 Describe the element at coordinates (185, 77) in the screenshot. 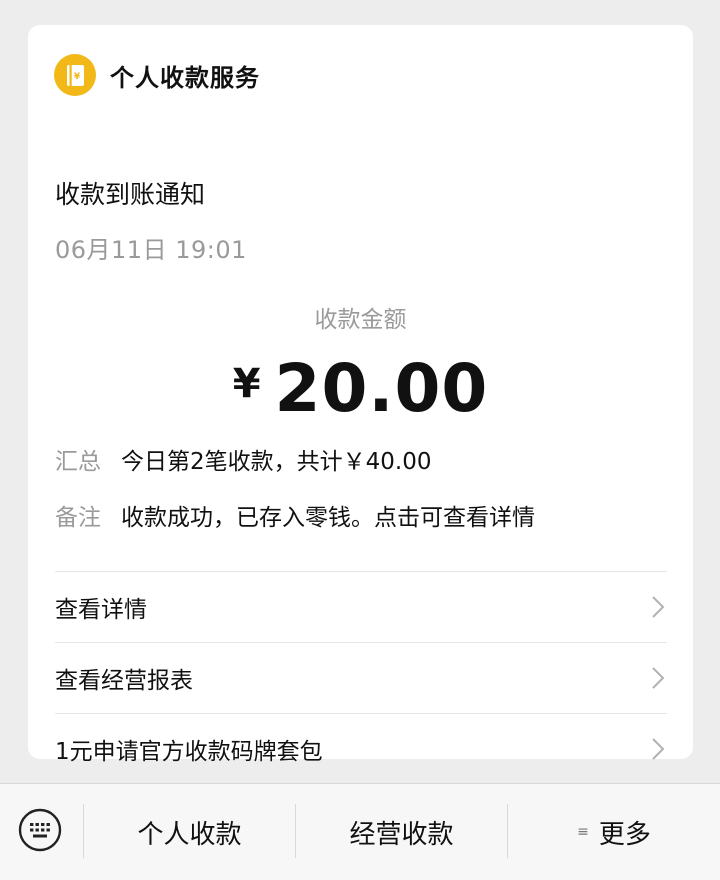

I see `service-name: 个人收款服务` at that location.